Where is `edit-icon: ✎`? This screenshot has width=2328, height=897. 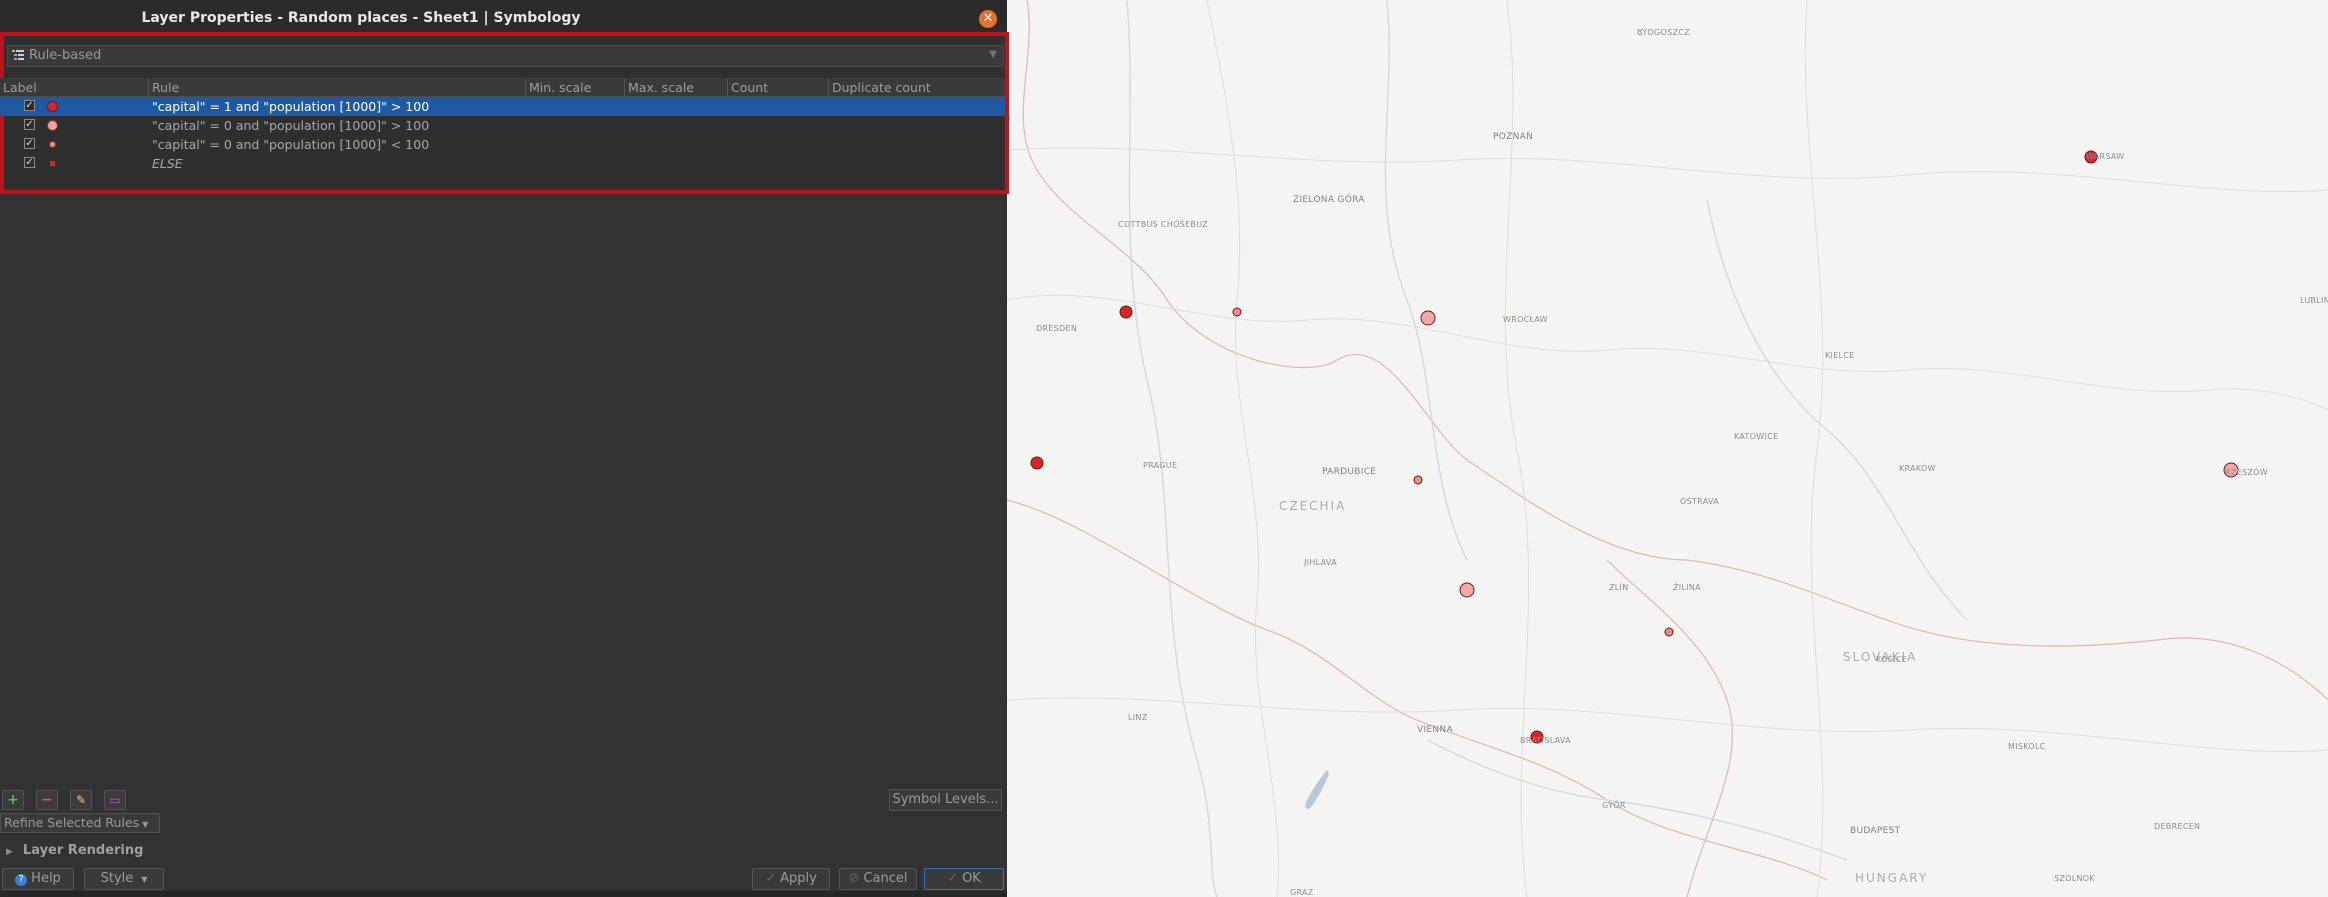
edit-icon: ✎ is located at coordinates (81, 800).